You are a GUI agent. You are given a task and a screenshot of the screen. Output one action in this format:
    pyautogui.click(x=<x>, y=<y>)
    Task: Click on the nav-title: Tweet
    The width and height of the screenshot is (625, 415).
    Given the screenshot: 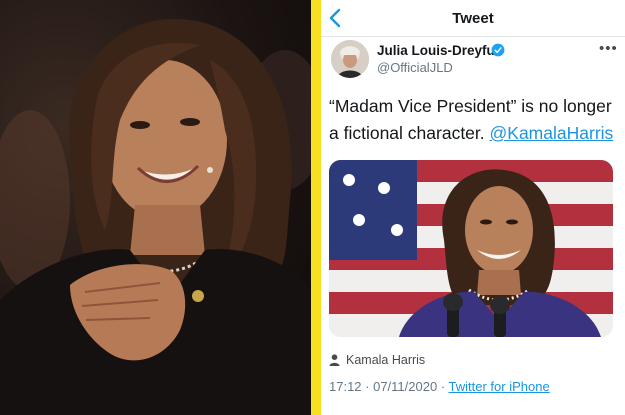 What is the action you would take?
    pyautogui.click(x=473, y=18)
    